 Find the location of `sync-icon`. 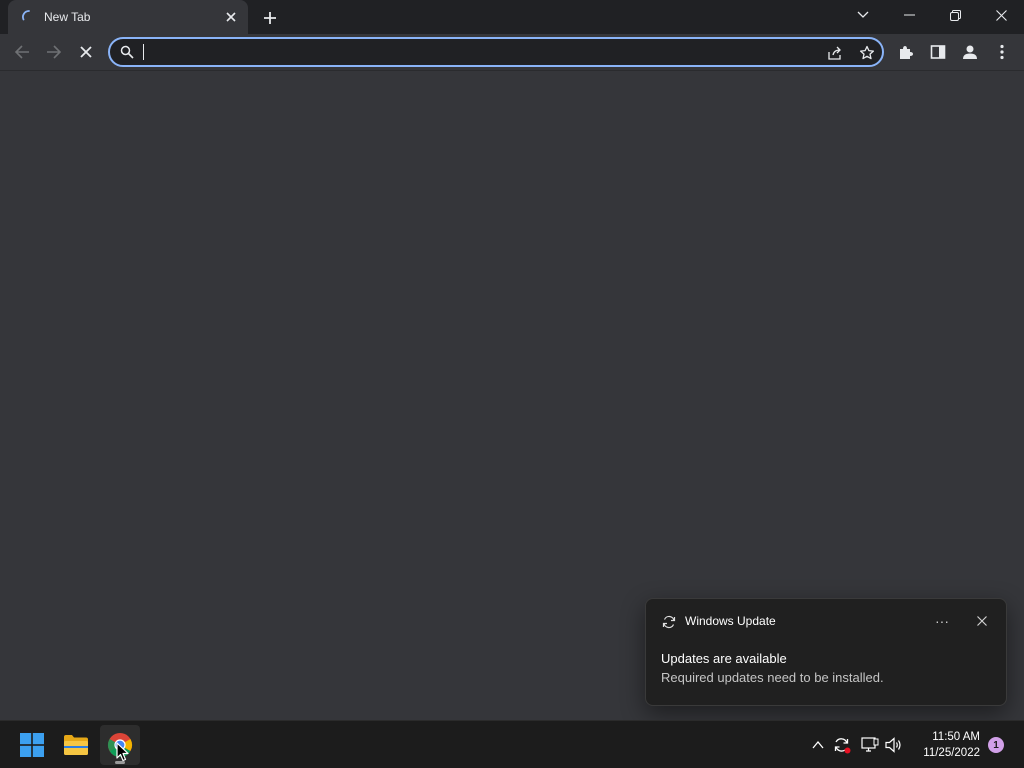

sync-icon is located at coordinates (669, 622).